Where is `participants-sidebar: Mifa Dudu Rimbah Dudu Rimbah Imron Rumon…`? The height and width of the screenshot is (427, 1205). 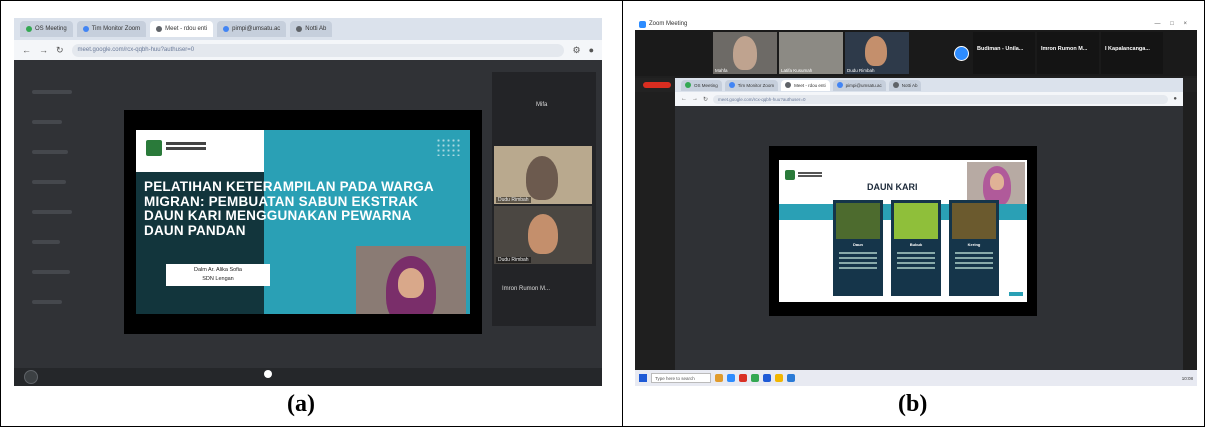 participants-sidebar: Mifa Dudu Rimbah Dudu Rimbah Imron Rumon… is located at coordinates (544, 199).